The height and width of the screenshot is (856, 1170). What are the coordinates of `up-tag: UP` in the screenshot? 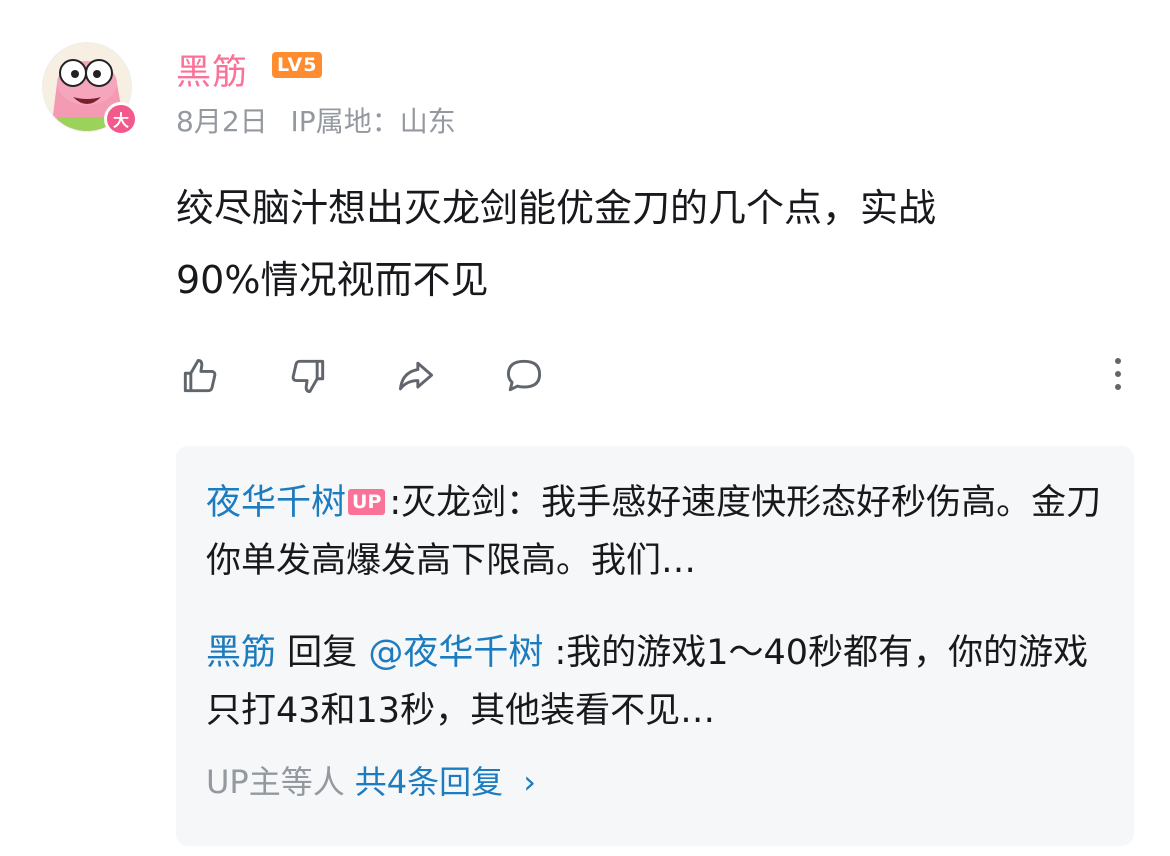 It's located at (367, 502).